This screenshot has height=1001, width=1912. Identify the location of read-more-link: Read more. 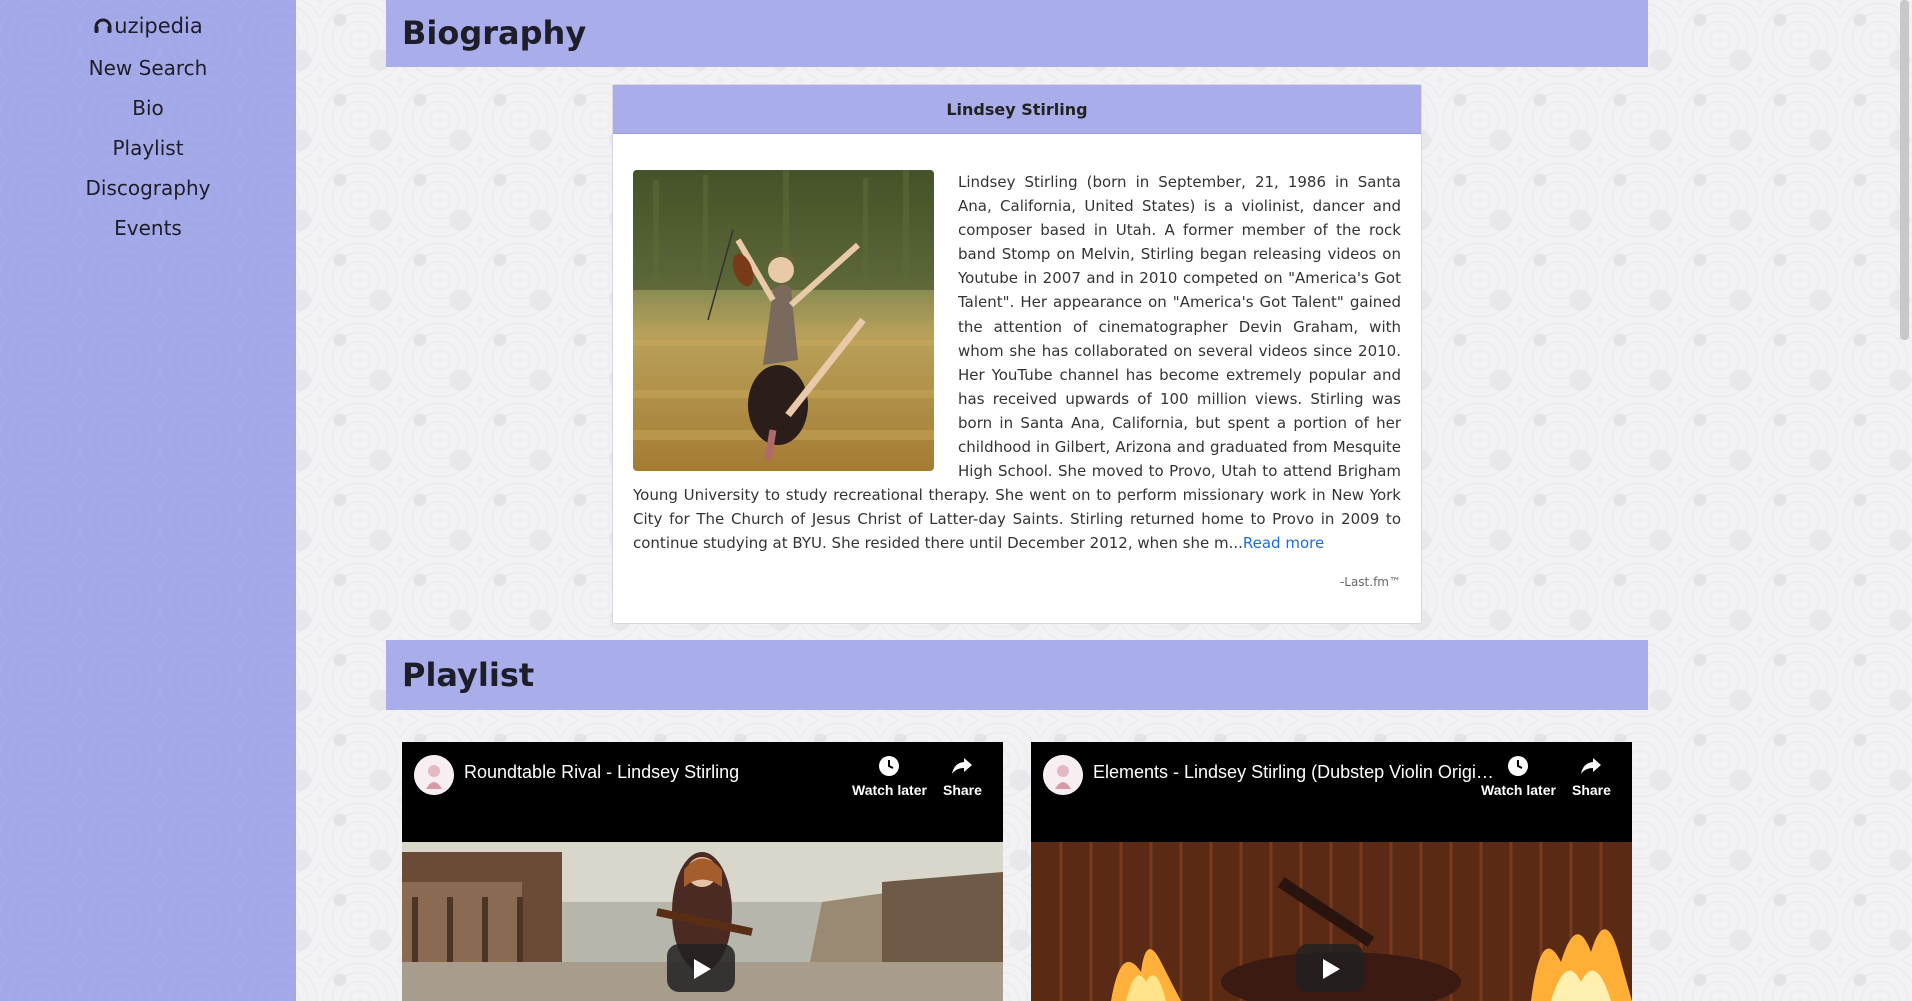
(1283, 543).